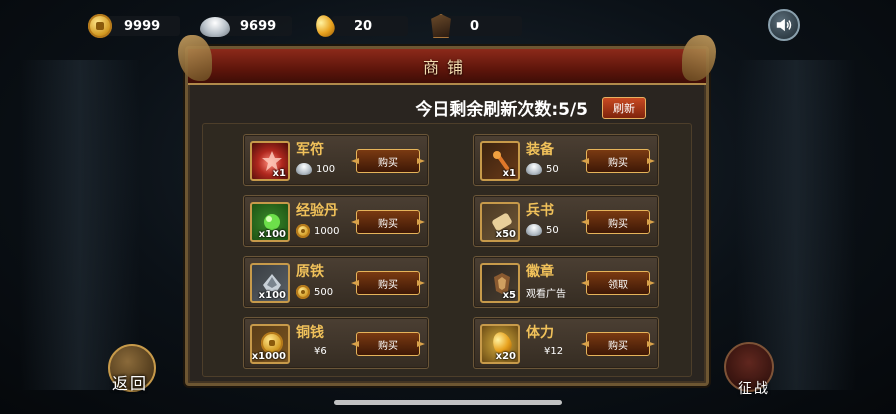 This screenshot has width=896, height=414. I want to click on item-count: x20, so click(505, 356).